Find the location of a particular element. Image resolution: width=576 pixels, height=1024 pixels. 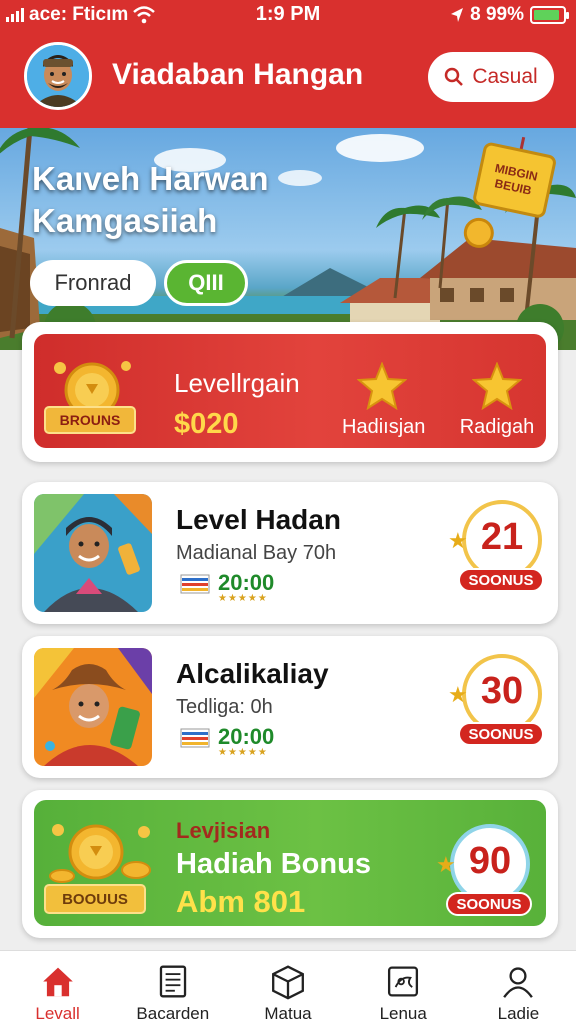

status-bar: ace: Fticım 1:9 PM 8 99% is located at coordinates (288, 15).